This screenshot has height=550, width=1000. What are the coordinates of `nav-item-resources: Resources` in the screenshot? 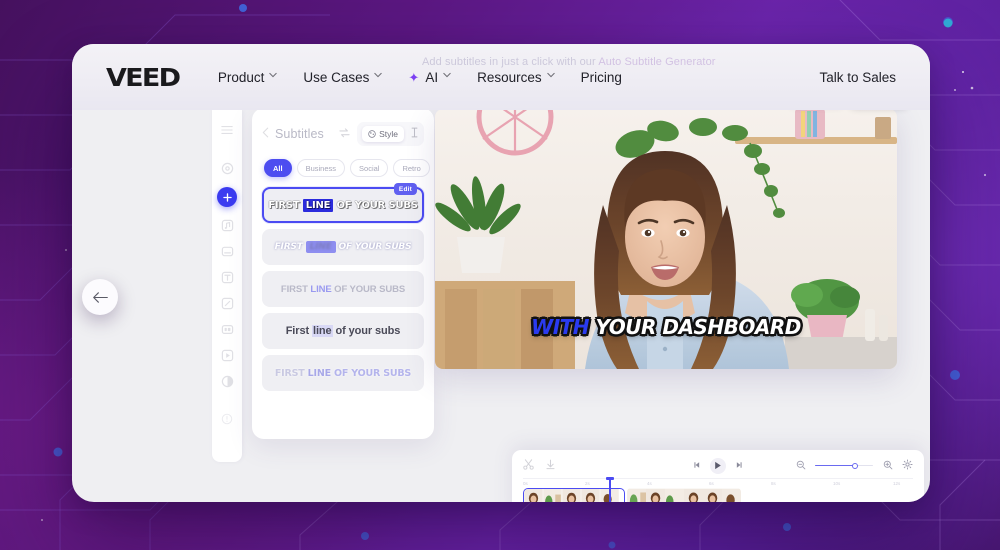 It's located at (516, 77).